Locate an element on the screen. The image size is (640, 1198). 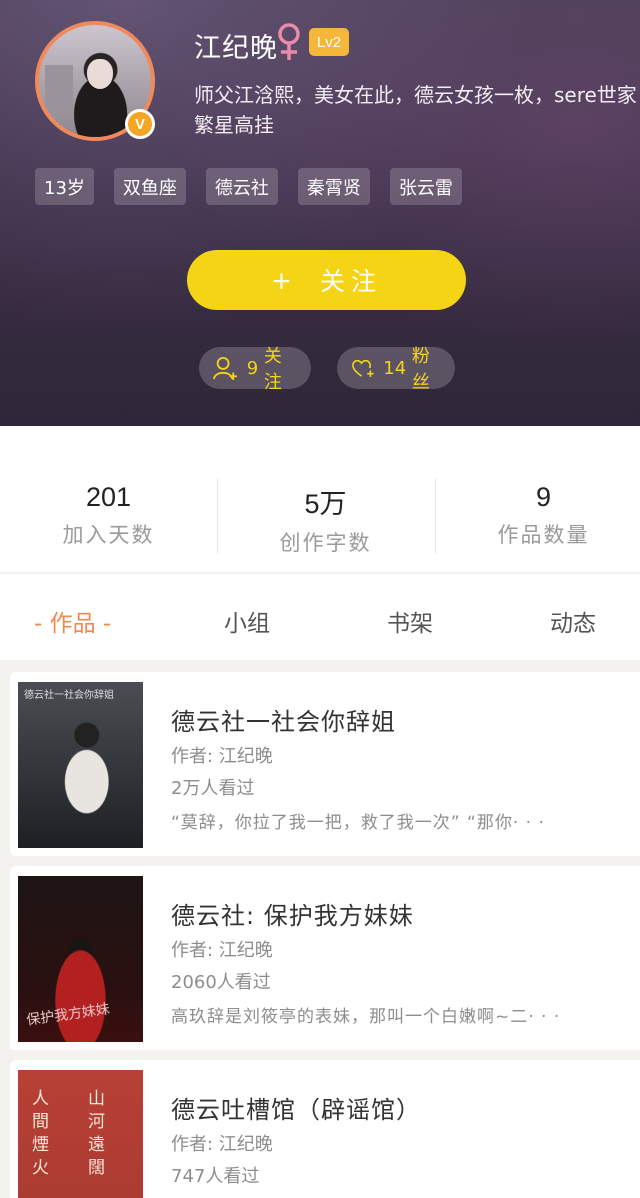
stat-word-count: 5万 创作字数 is located at coordinates (325, 519).